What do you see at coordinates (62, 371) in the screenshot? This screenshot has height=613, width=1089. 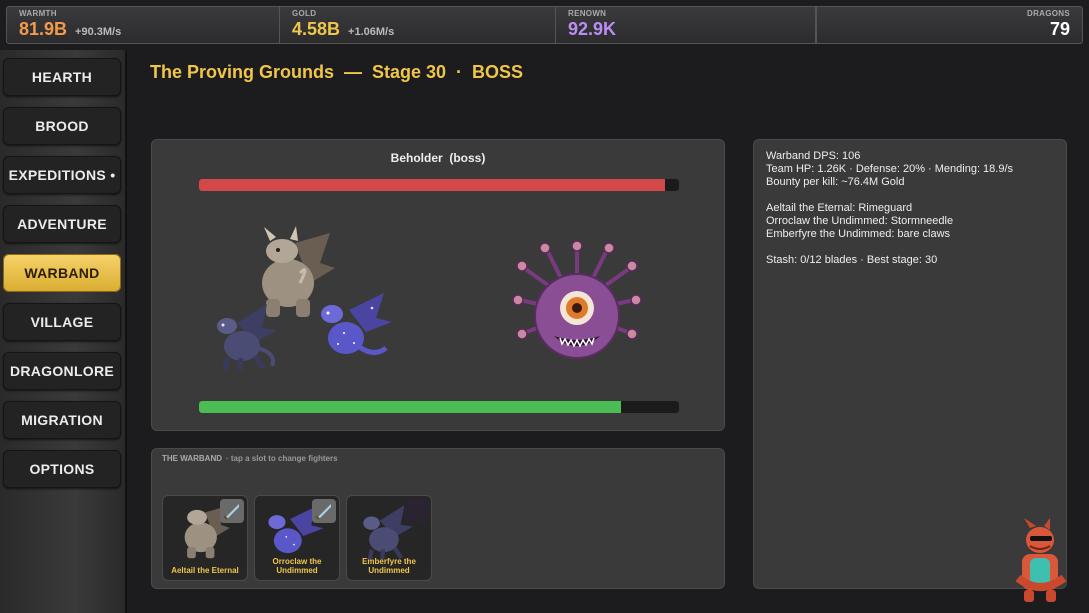 I see `nav-dragonlore: DRAGONLORE` at bounding box center [62, 371].